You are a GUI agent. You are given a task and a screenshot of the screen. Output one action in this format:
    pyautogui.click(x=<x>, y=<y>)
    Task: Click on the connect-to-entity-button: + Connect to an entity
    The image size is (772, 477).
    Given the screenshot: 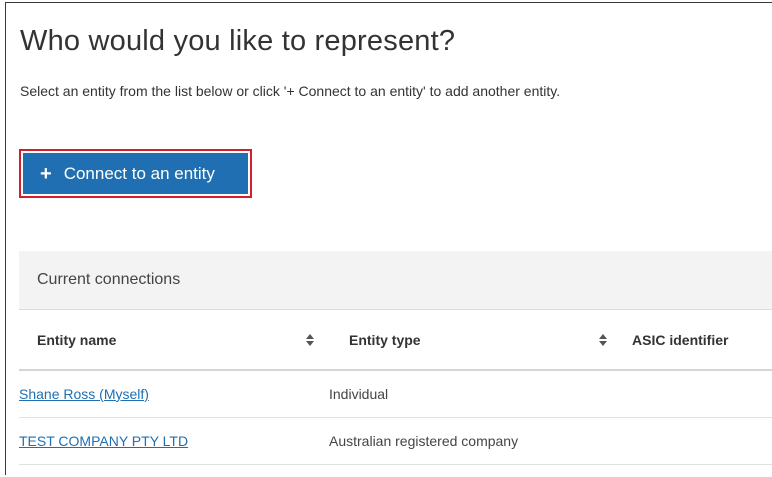 What is the action you would take?
    pyautogui.click(x=135, y=173)
    